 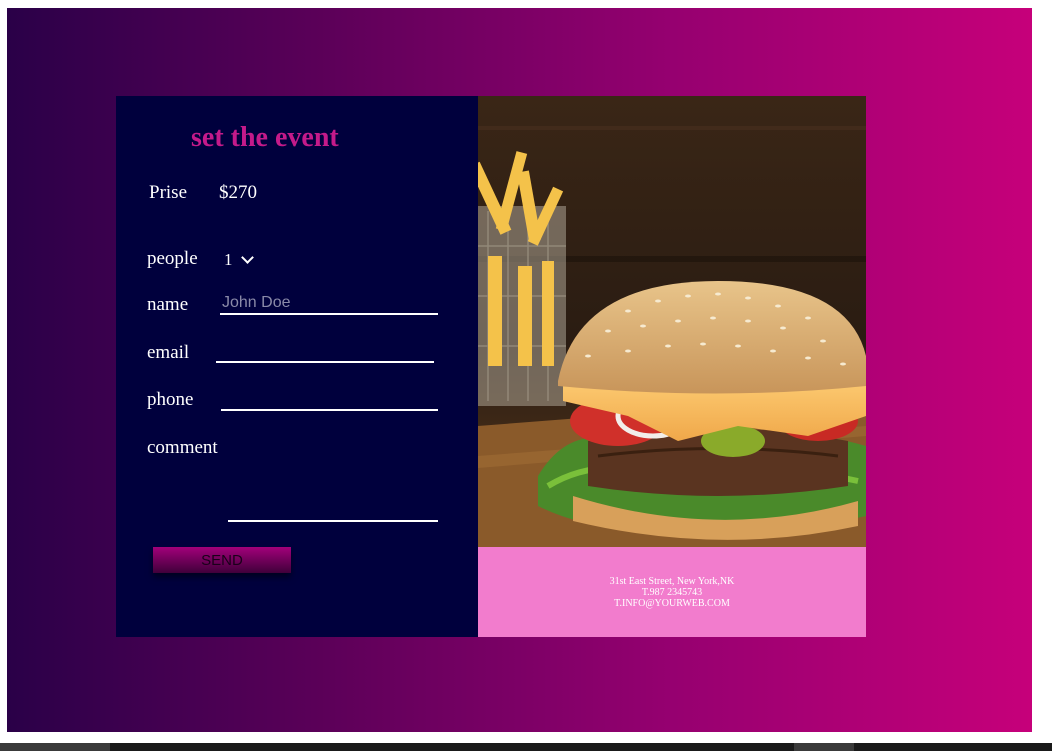 I want to click on form-title: set the event, so click(x=265, y=137).